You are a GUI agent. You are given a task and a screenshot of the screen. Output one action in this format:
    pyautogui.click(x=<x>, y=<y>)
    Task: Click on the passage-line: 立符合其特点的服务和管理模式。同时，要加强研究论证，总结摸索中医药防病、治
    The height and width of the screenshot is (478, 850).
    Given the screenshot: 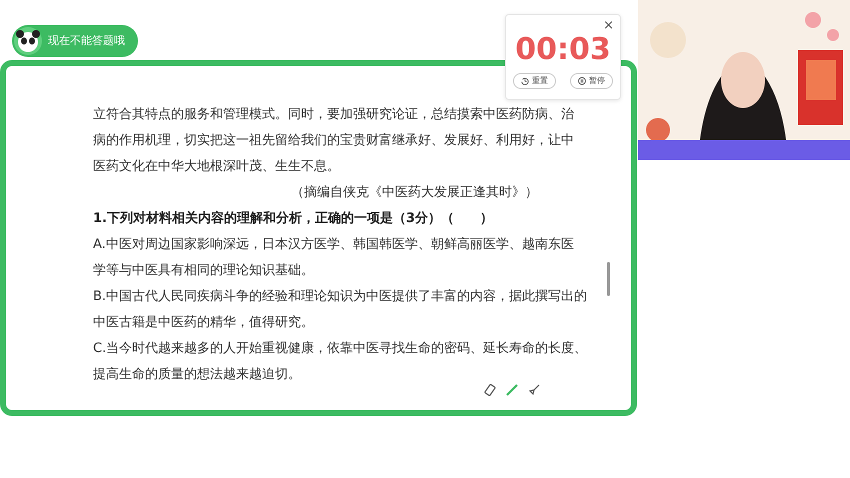 What is the action you would take?
    pyautogui.click(x=333, y=115)
    